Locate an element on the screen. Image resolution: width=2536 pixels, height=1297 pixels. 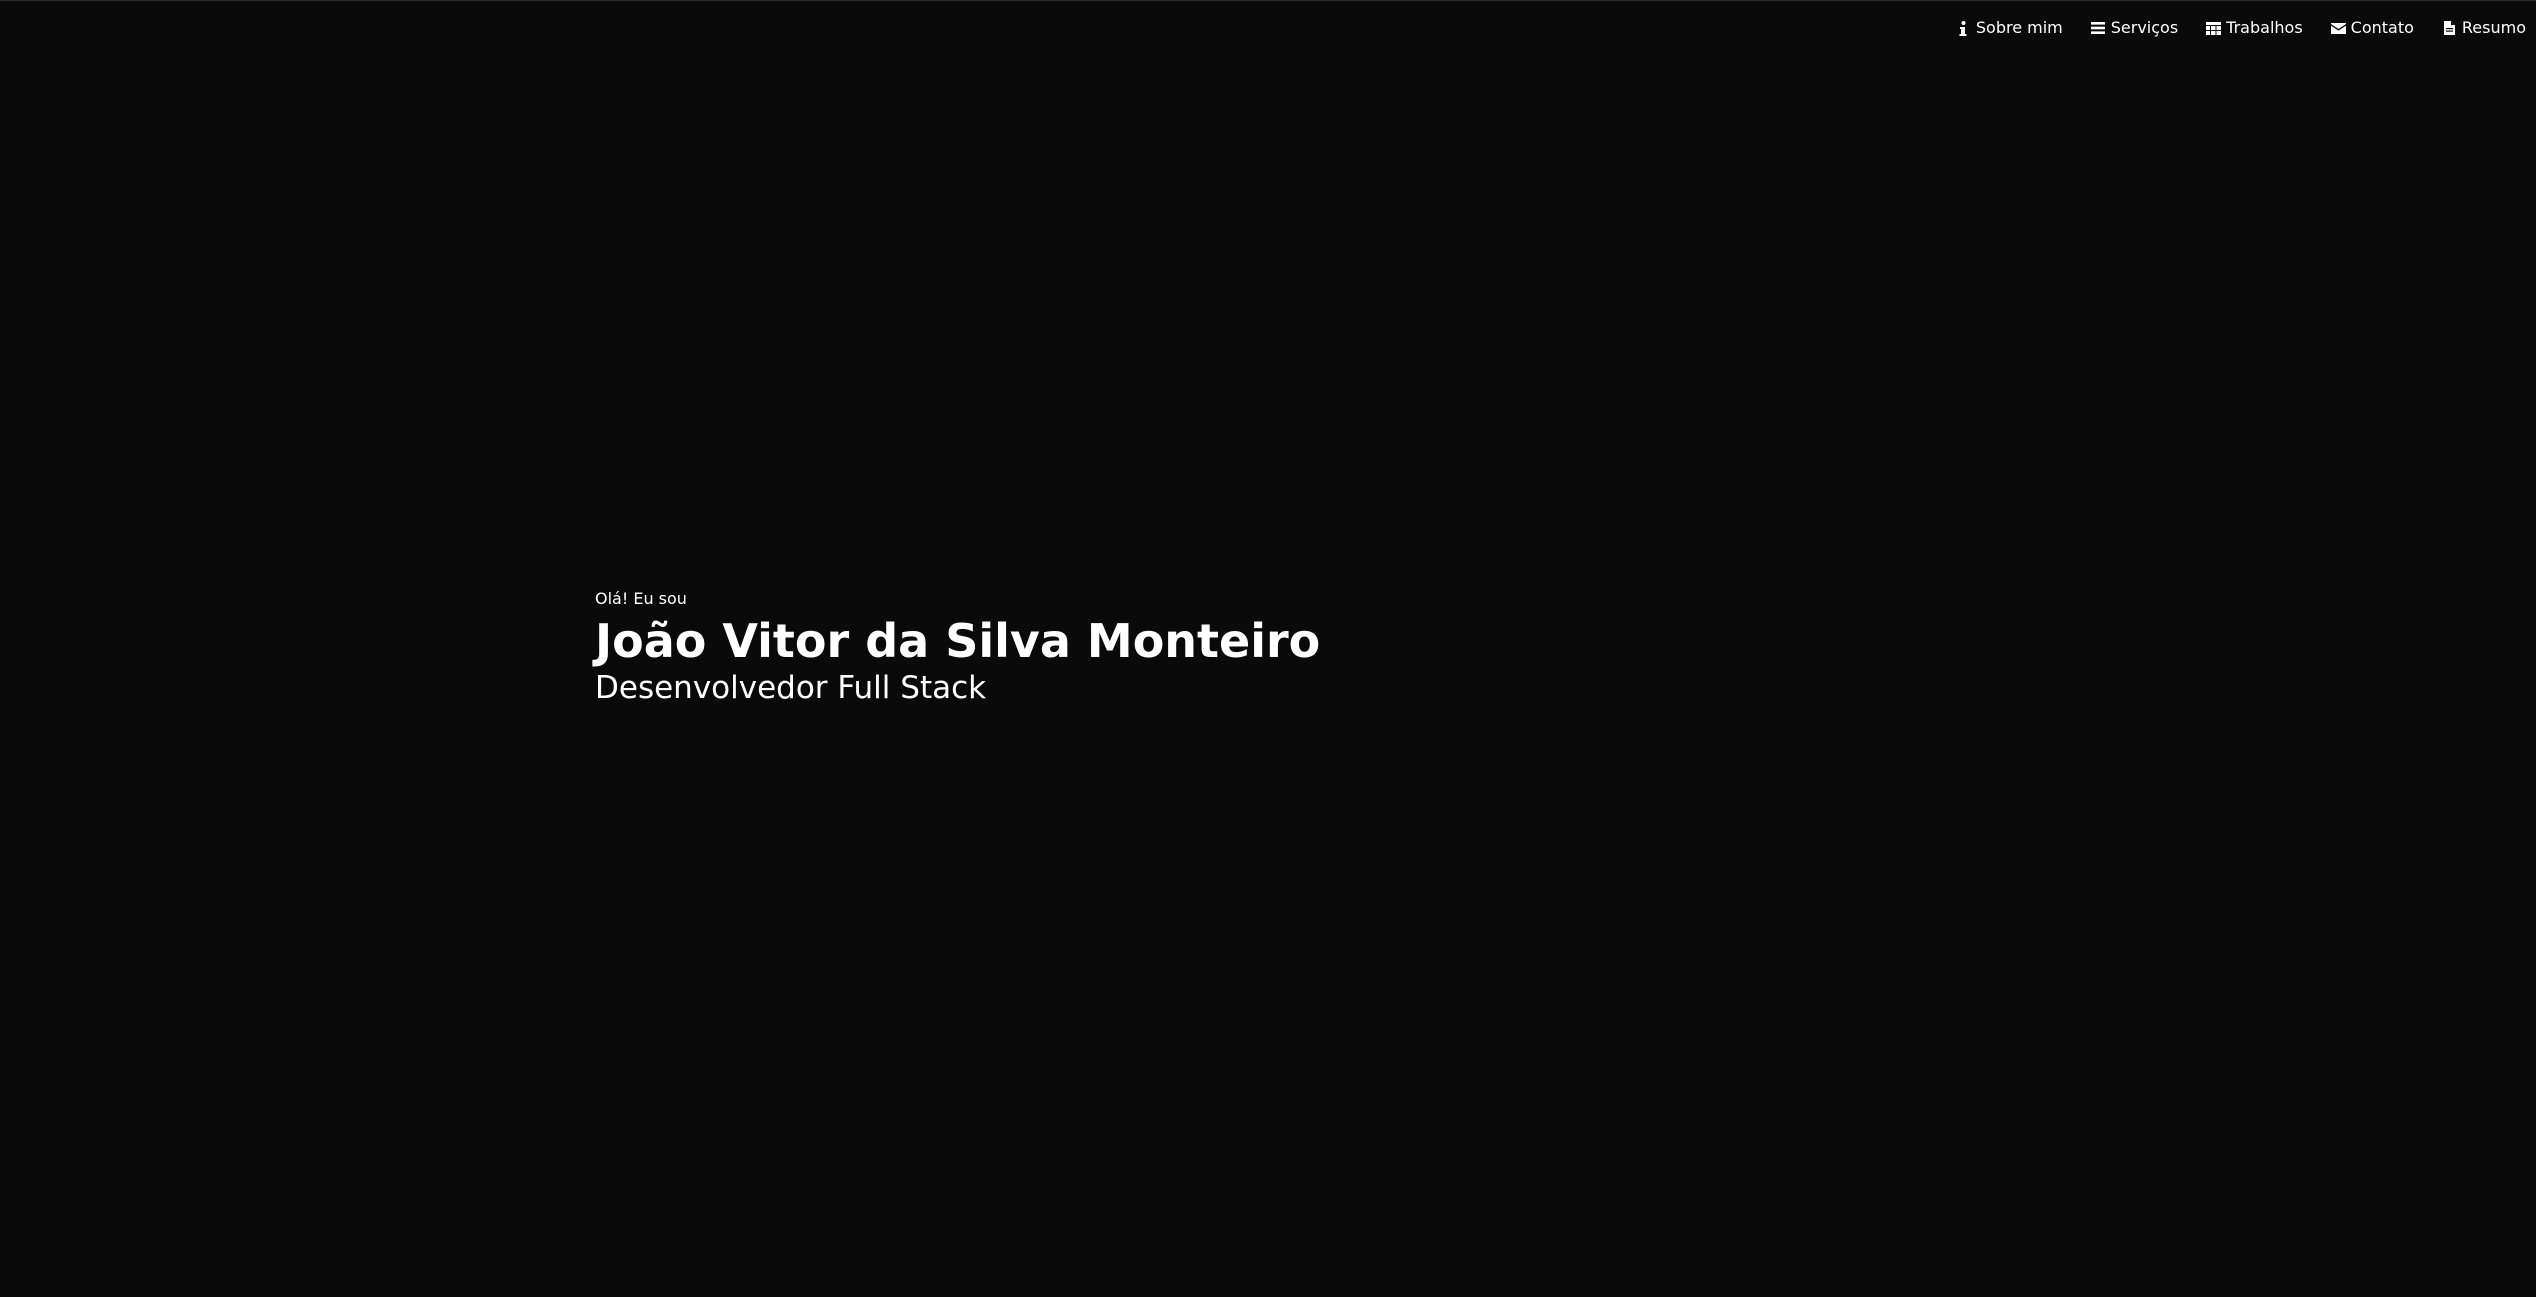
list-icon is located at coordinates (2098, 28).